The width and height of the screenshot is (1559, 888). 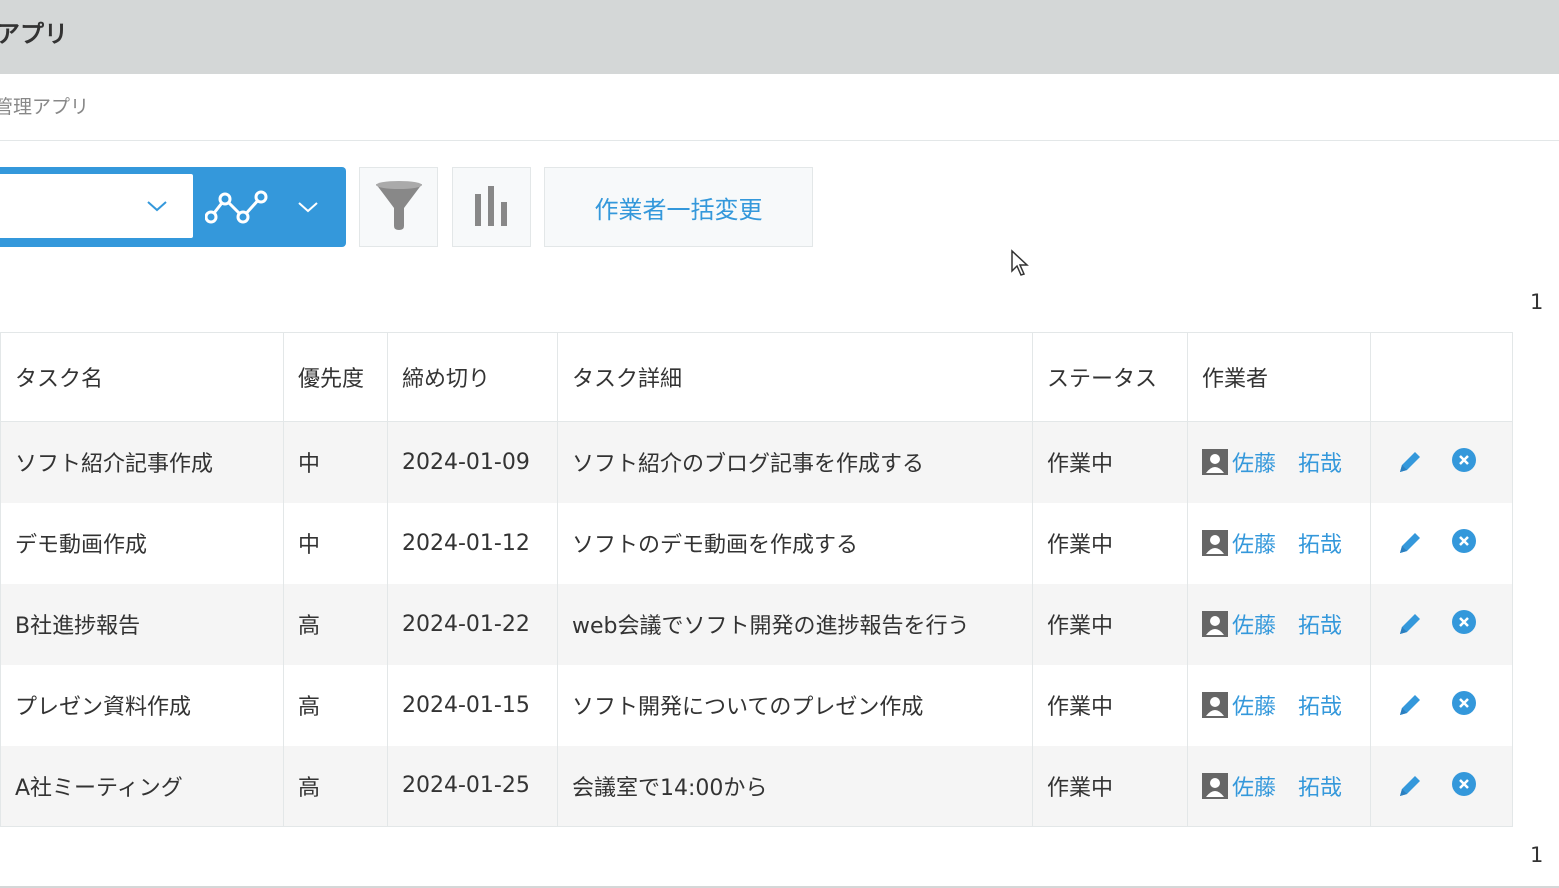 I want to click on column-header-actions, so click(x=1441, y=377).